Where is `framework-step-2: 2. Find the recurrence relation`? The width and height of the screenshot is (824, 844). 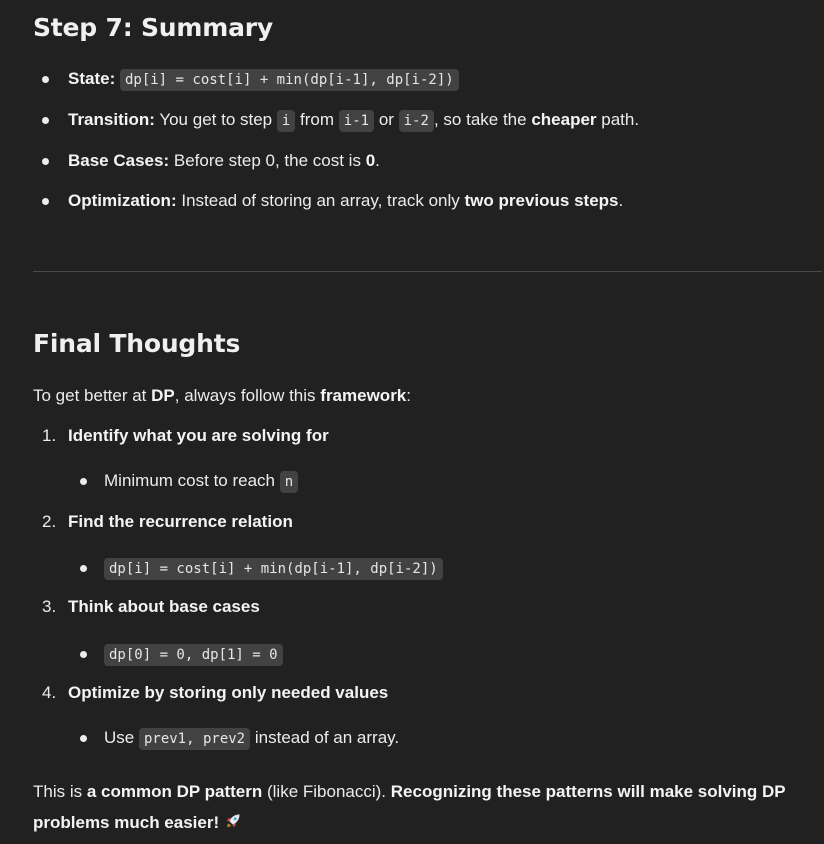
framework-step-2: 2. Find the recurrence relation is located at coordinates (167, 522).